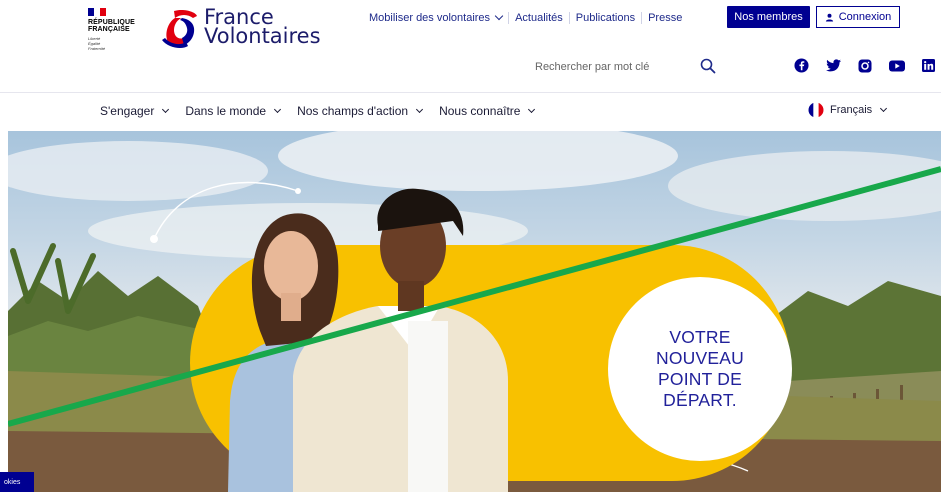 The width and height of the screenshot is (941, 492). What do you see at coordinates (700, 358) in the screenshot?
I see `hero-tagline-line2: NOUVEAU` at bounding box center [700, 358].